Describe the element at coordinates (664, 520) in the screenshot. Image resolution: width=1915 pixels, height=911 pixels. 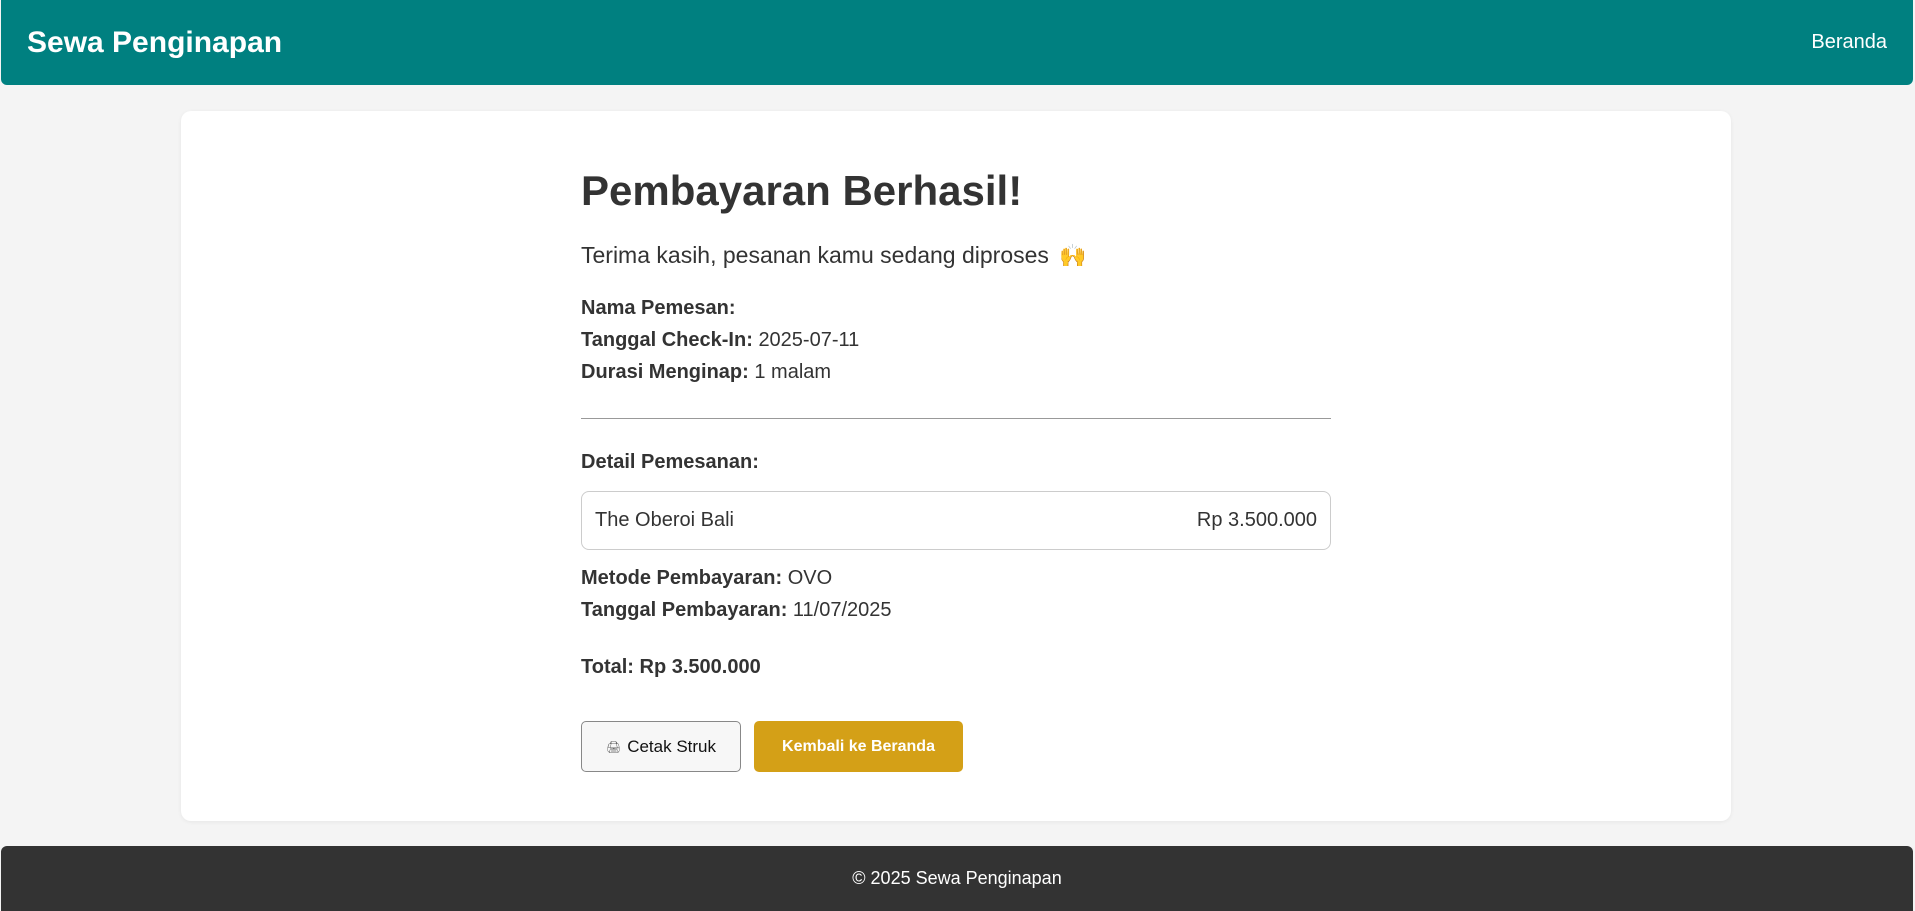
I see `booking-item-name: The Oberoi Bali` at that location.